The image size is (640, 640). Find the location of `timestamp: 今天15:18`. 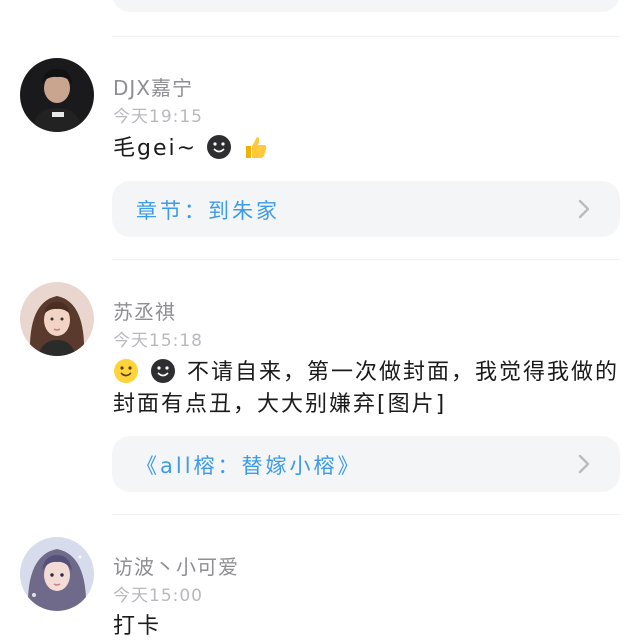

timestamp: 今天15:18 is located at coordinates (158, 341).